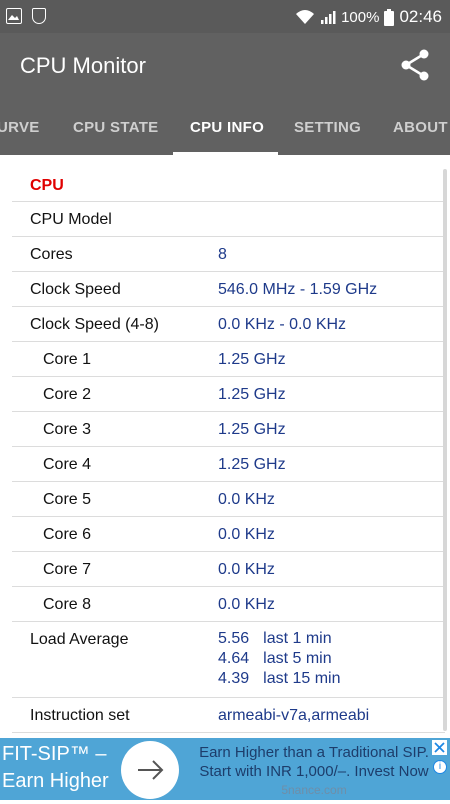 This screenshot has width=450, height=804. I want to click on info-row-core-4: Core 4 1.25 GHz, so click(228, 464).